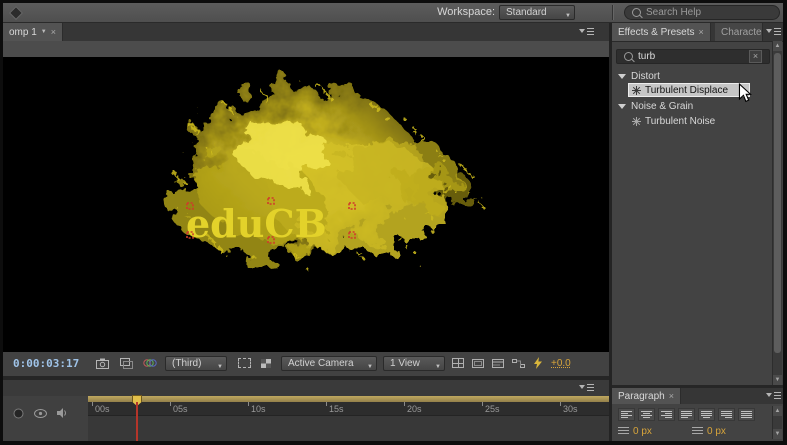 The width and height of the screenshot is (787, 445). What do you see at coordinates (137, 421) in the screenshot?
I see `playhead-line` at bounding box center [137, 421].